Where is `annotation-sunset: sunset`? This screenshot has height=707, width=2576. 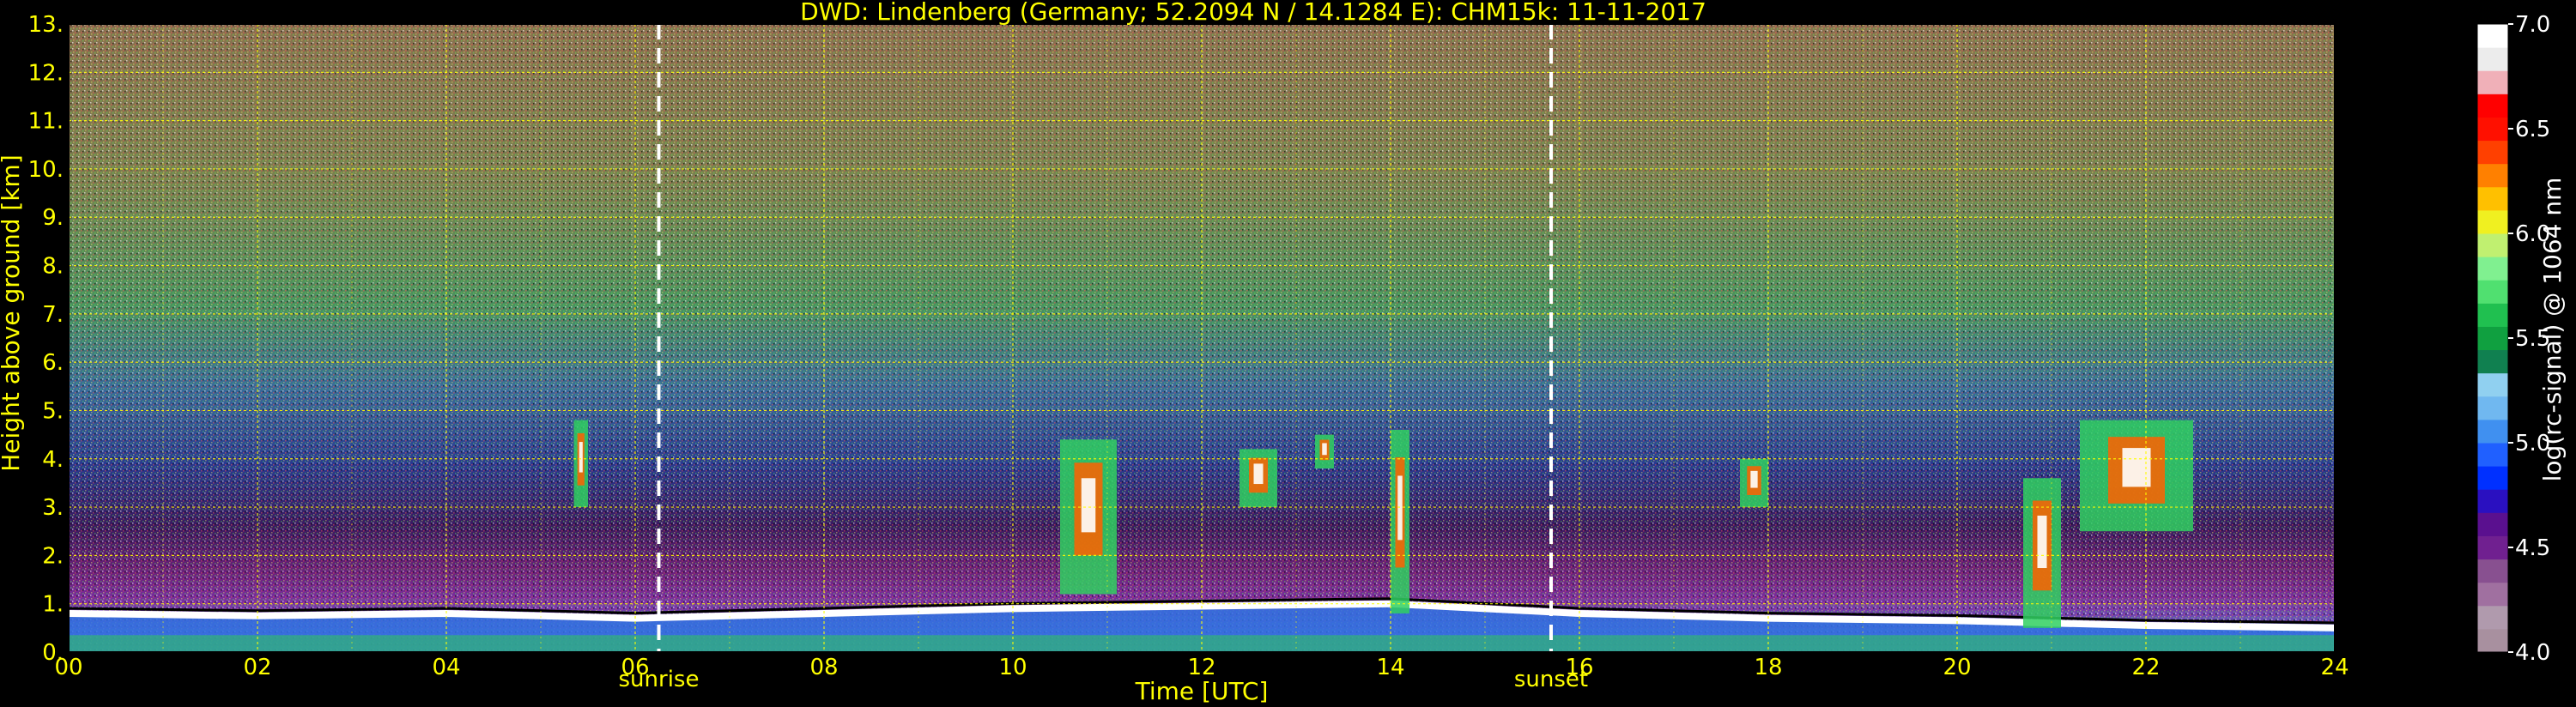 annotation-sunset: sunset is located at coordinates (1551, 679).